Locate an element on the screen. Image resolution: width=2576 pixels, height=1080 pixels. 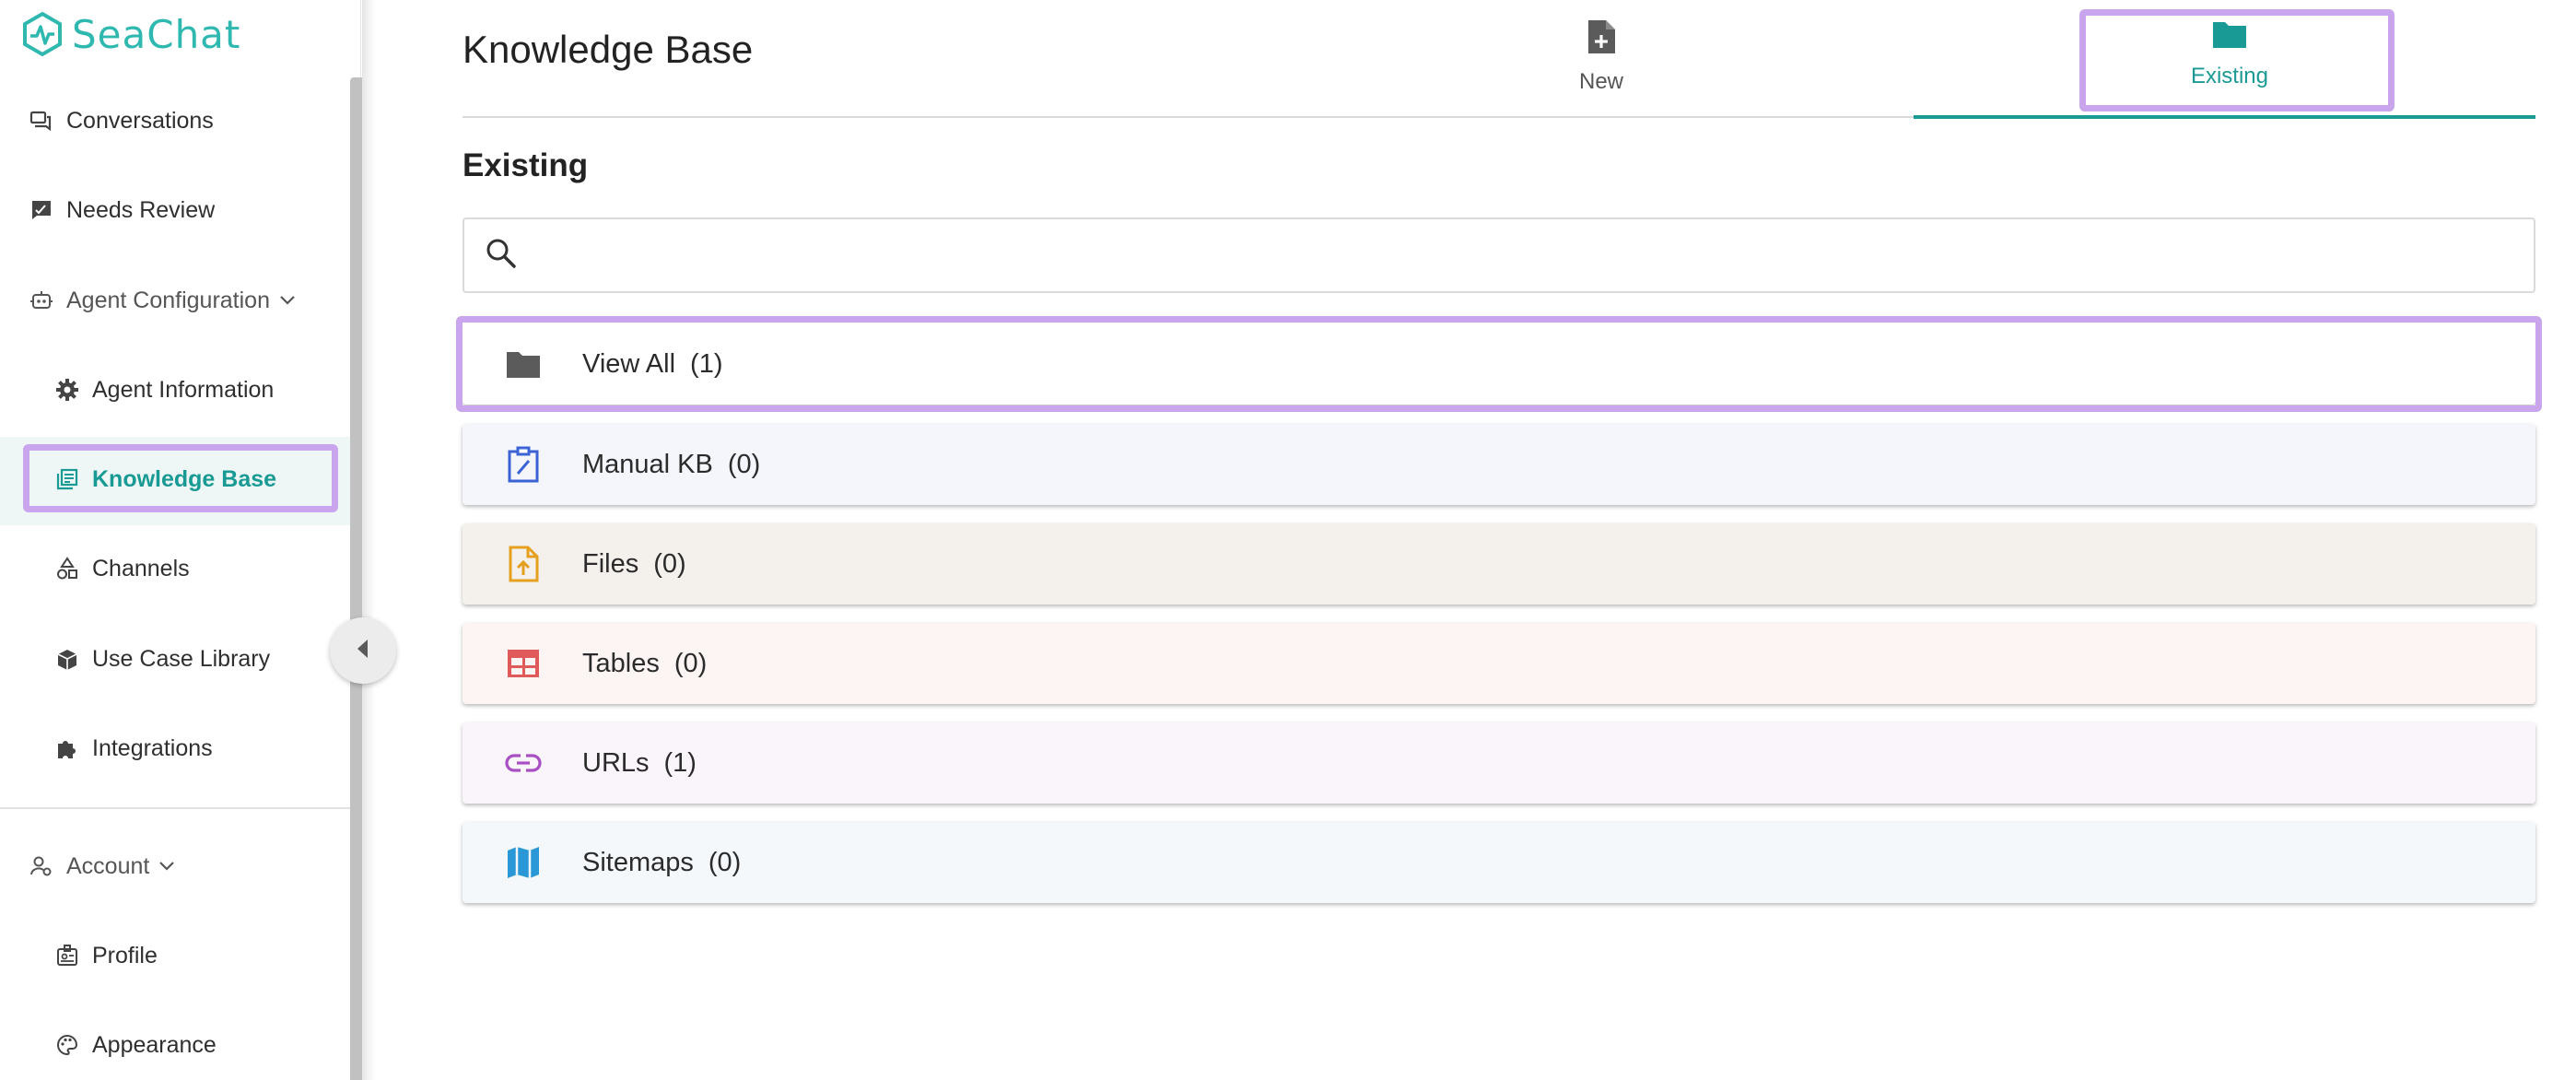
page-title: Knowledge Base is located at coordinates (608, 50).